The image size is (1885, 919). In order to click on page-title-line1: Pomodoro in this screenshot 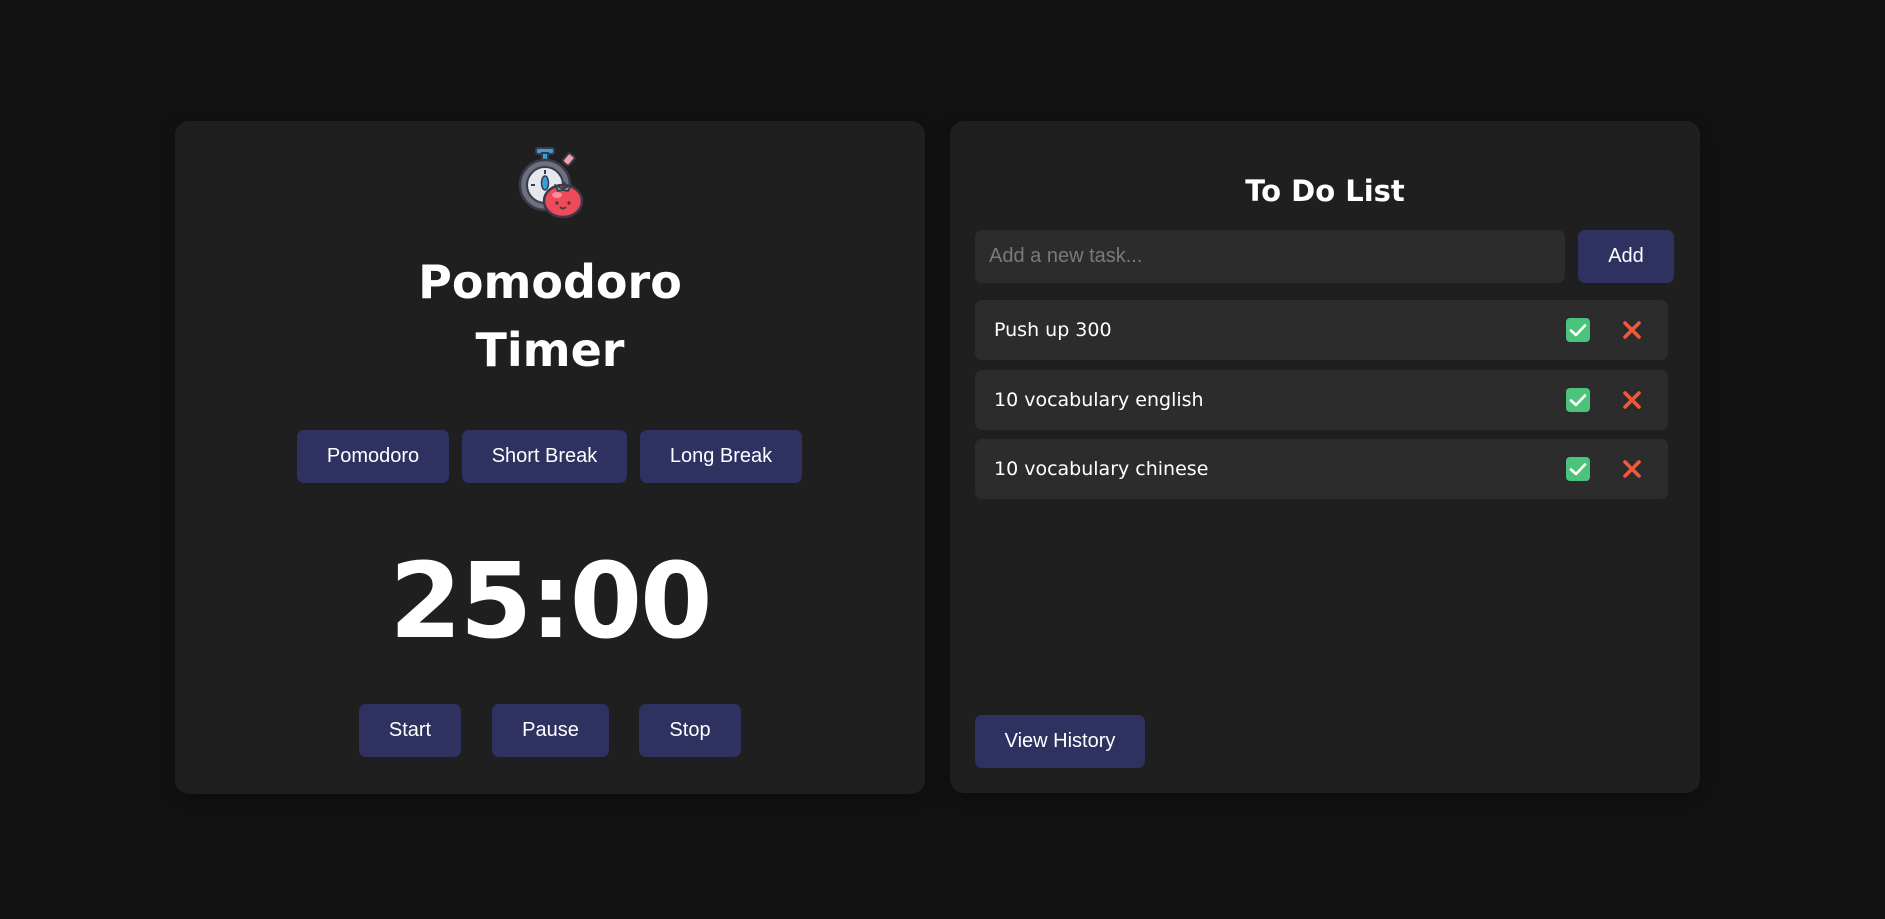, I will do `click(550, 282)`.